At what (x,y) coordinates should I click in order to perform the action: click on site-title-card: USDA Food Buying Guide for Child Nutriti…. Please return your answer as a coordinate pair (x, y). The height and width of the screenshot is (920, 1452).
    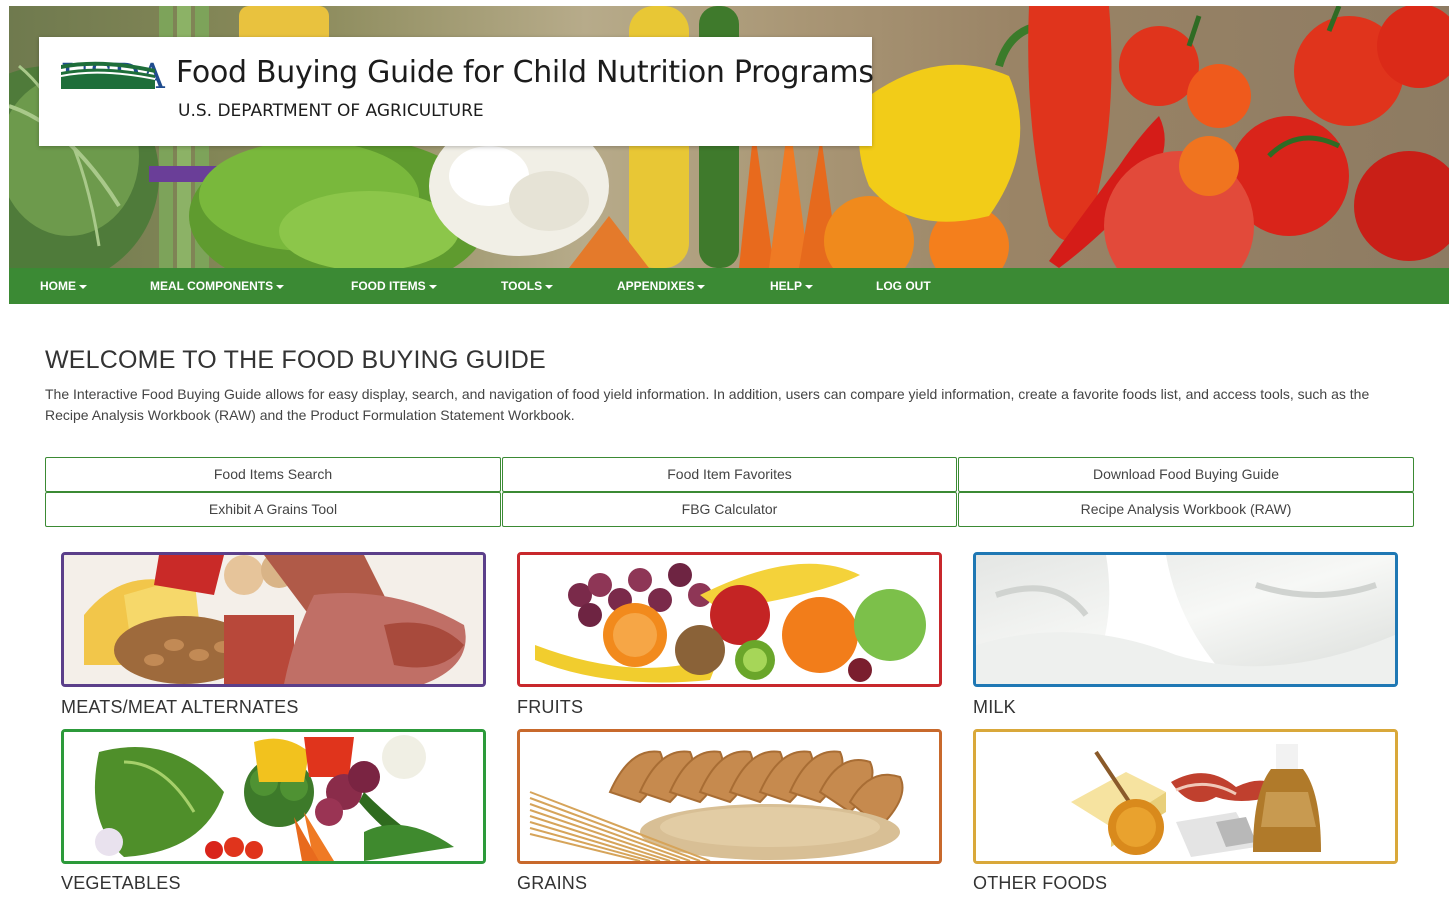
    Looking at the image, I should click on (456, 91).